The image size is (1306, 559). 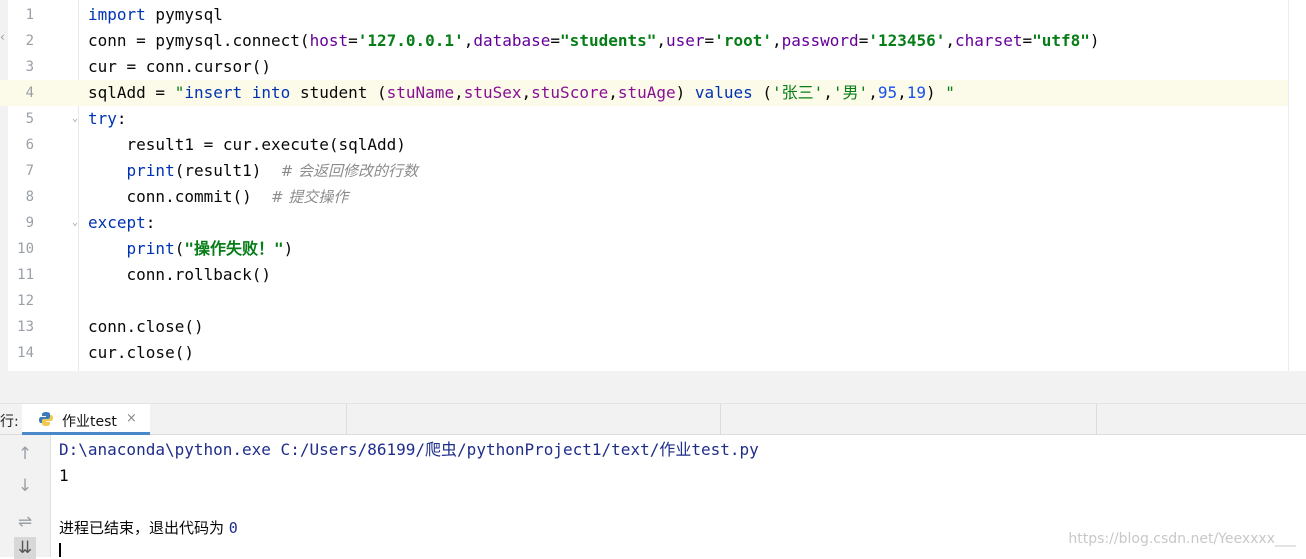 What do you see at coordinates (86, 419) in the screenshot?
I see `tab-run-config: 作业test ×` at bounding box center [86, 419].